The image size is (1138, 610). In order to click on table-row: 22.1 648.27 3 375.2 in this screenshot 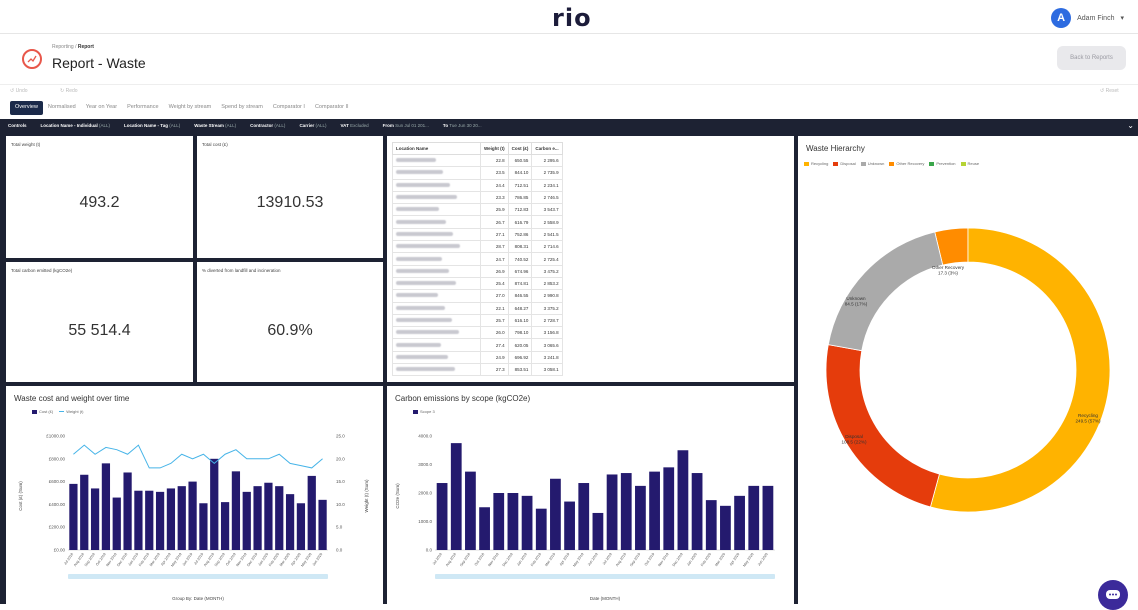, I will do `click(477, 308)`.